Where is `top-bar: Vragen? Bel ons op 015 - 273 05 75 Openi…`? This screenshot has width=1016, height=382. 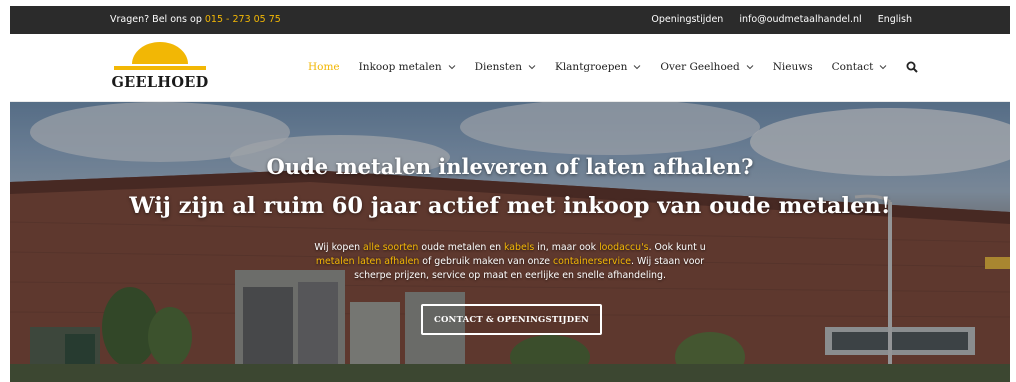 top-bar: Vragen? Bel ons op 015 - 273 05 75 Openi… is located at coordinates (510, 20).